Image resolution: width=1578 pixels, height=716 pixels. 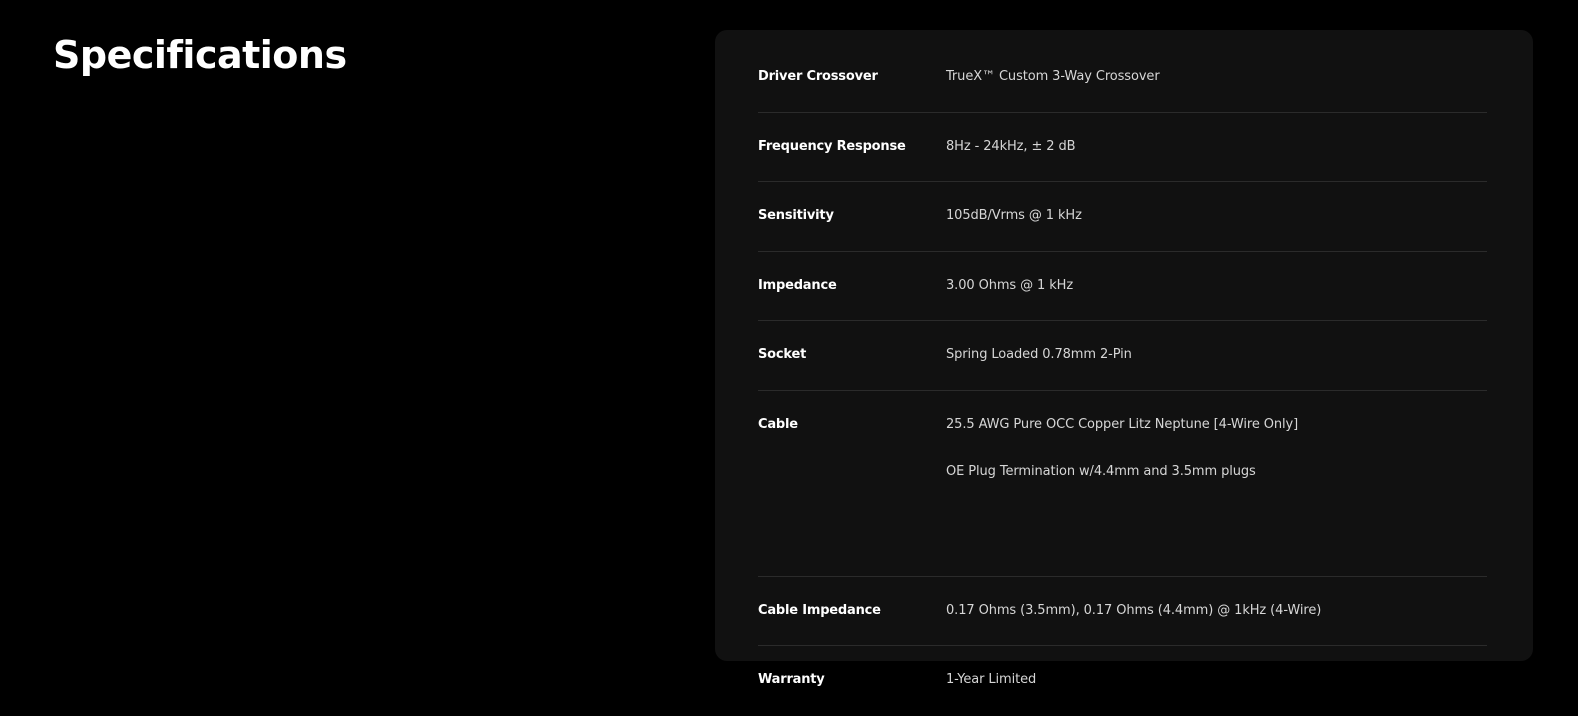 What do you see at coordinates (832, 146) in the screenshot?
I see `spec-label: Frequency Response` at bounding box center [832, 146].